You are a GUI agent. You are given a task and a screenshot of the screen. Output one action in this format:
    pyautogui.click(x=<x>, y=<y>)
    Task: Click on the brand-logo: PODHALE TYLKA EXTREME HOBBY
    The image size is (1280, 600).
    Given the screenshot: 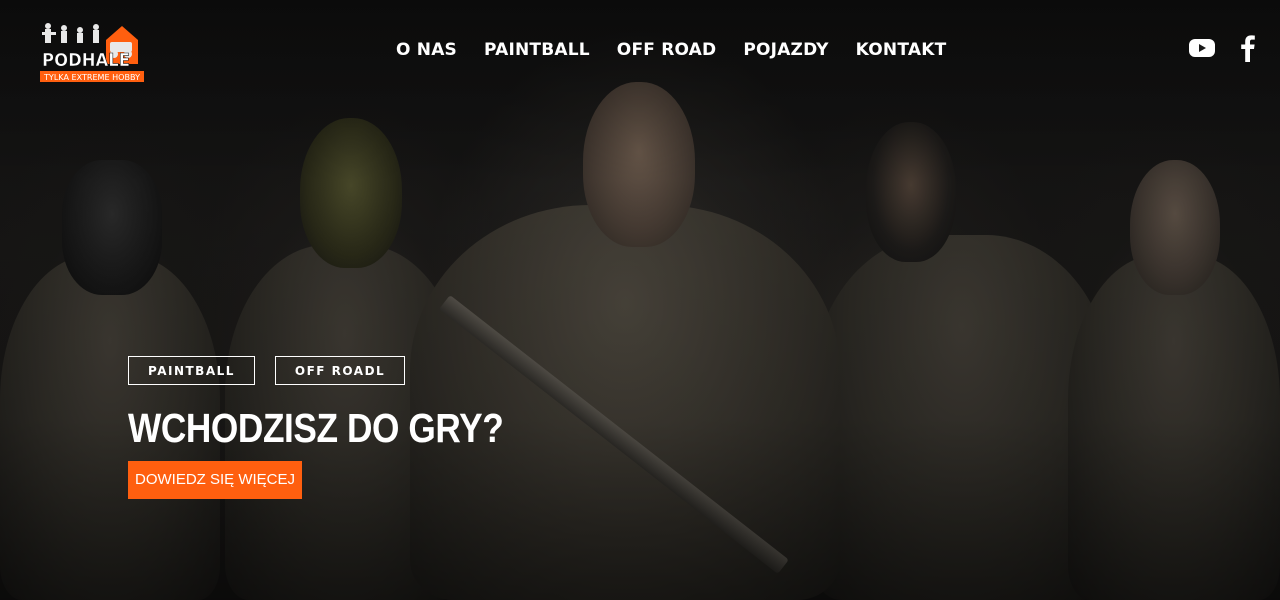 What is the action you would take?
    pyautogui.click(x=92, y=52)
    